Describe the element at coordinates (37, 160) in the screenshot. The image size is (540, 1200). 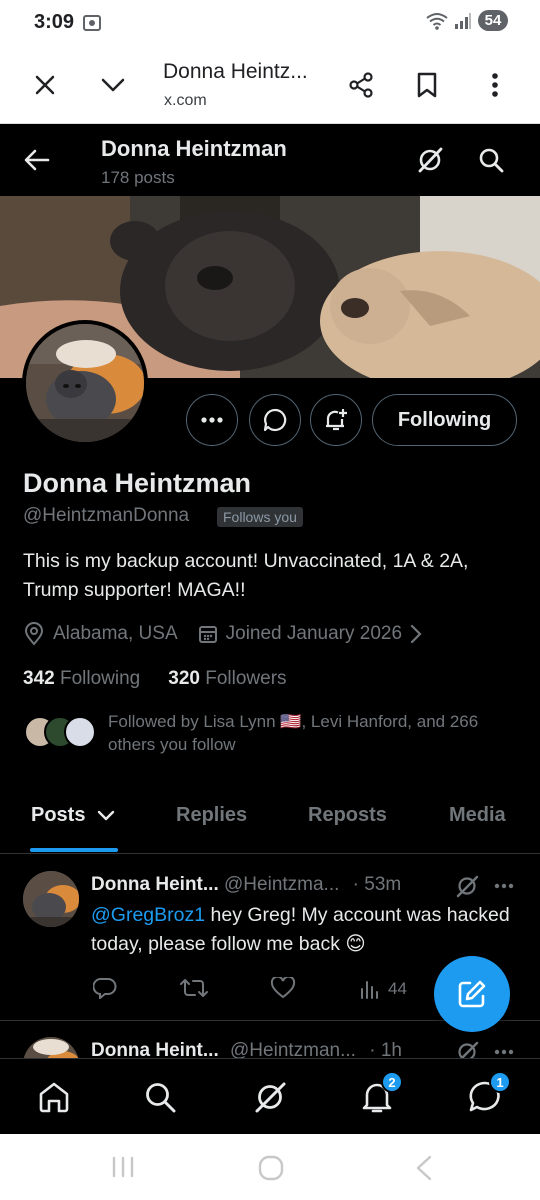
I see `back-arrow-icon` at that location.